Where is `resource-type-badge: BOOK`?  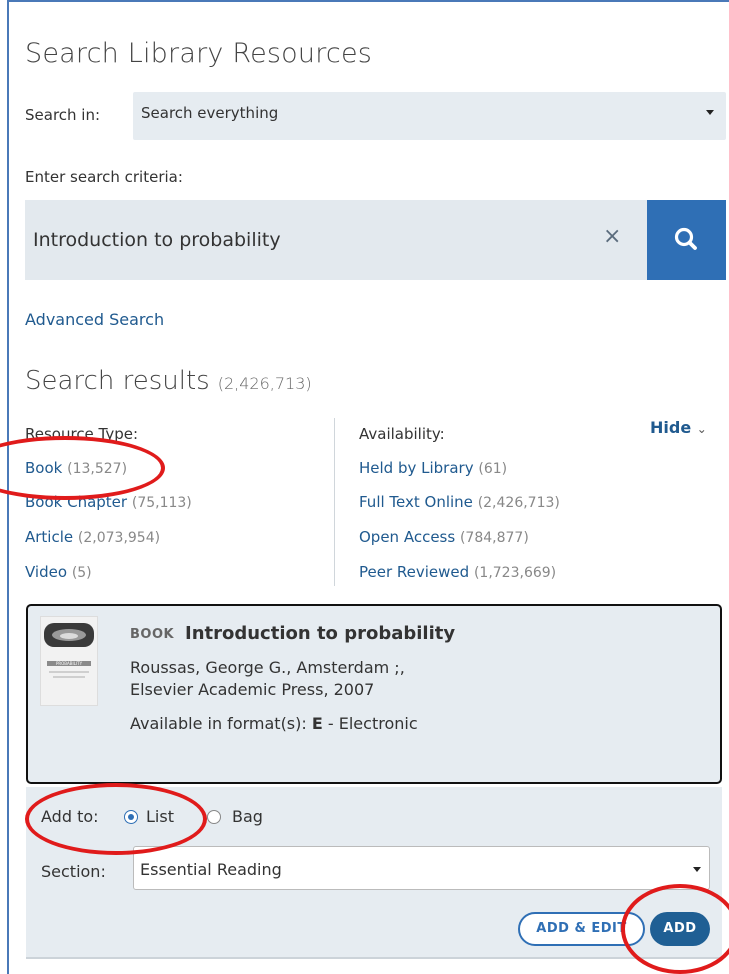
resource-type-badge: BOOK is located at coordinates (152, 634).